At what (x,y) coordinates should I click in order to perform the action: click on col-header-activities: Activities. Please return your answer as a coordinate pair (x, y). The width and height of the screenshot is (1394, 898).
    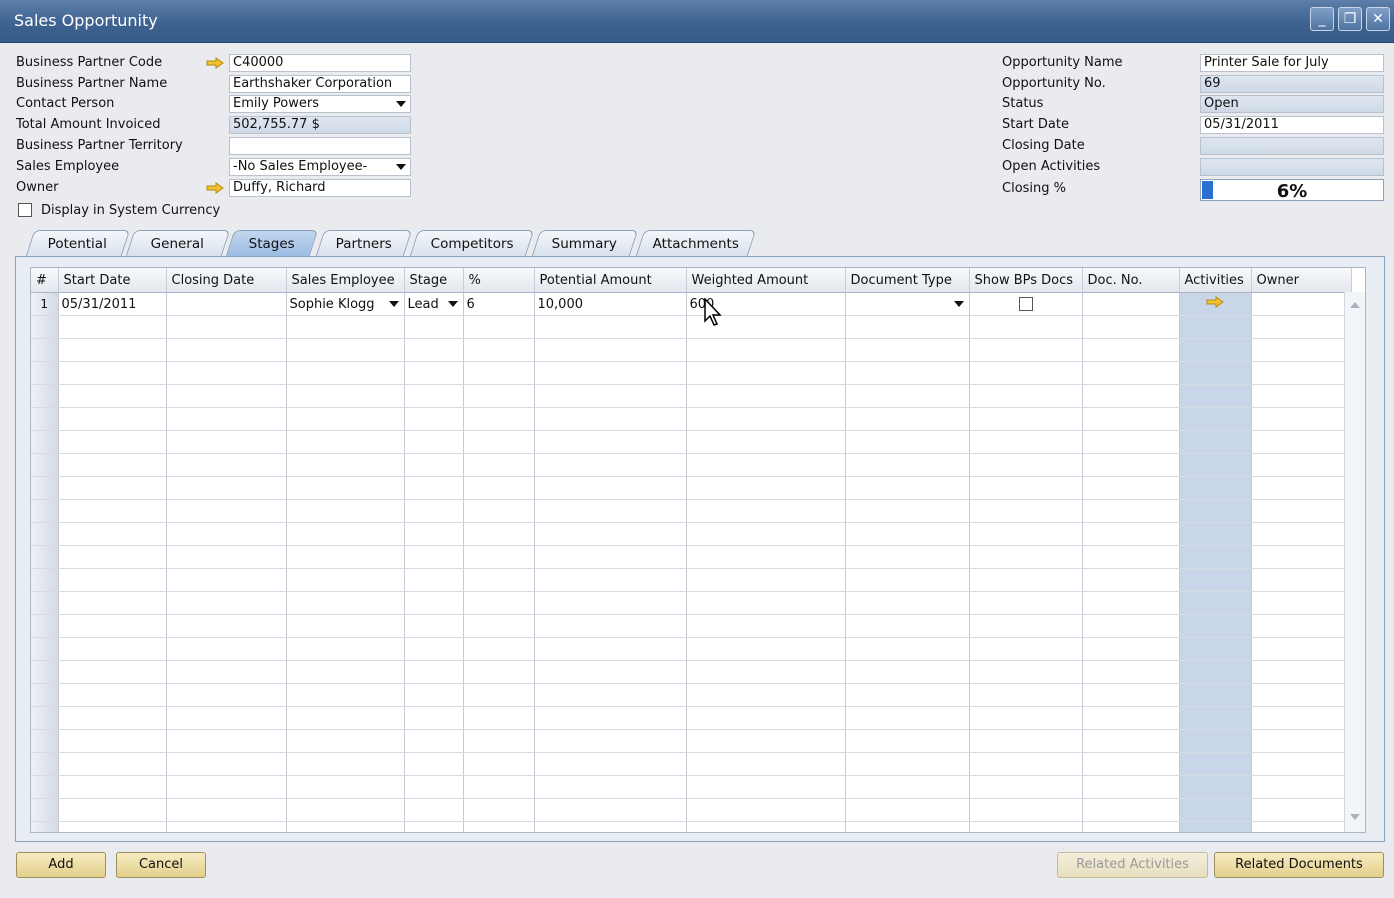
    Looking at the image, I should click on (1215, 280).